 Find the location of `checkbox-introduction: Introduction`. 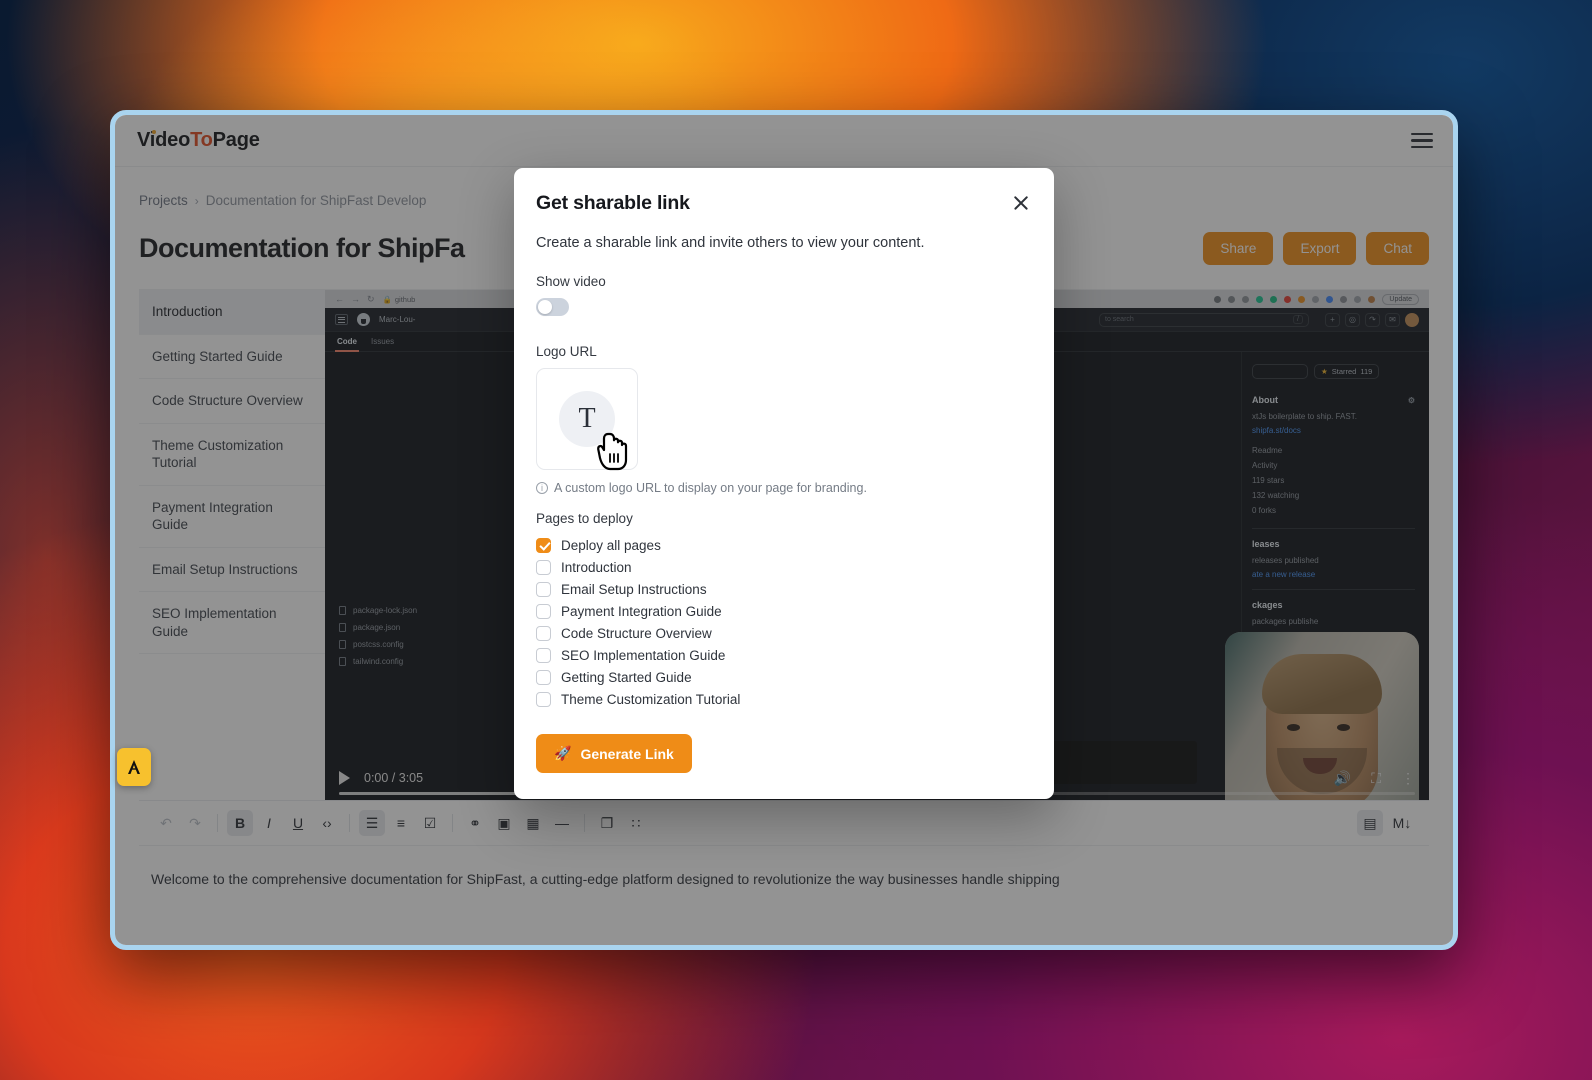

checkbox-introduction: Introduction is located at coordinates (784, 567).